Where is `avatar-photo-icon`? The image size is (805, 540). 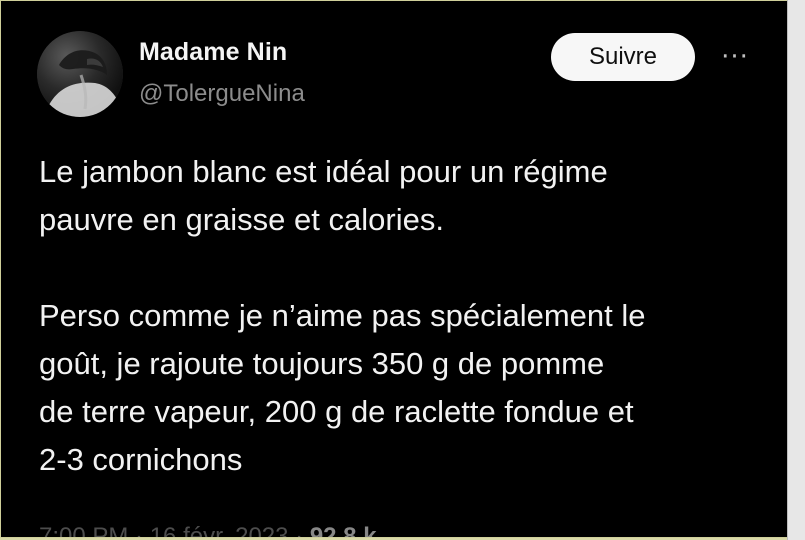 avatar-photo-icon is located at coordinates (80, 74).